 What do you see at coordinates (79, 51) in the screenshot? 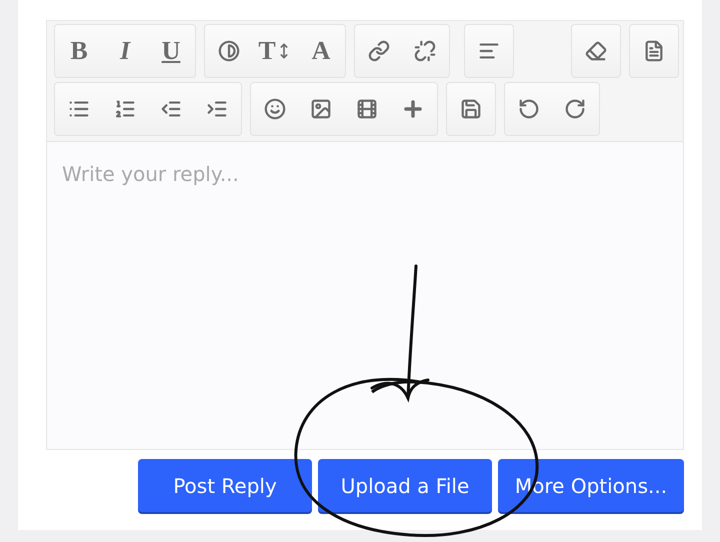
I see `bold-button: B` at bounding box center [79, 51].